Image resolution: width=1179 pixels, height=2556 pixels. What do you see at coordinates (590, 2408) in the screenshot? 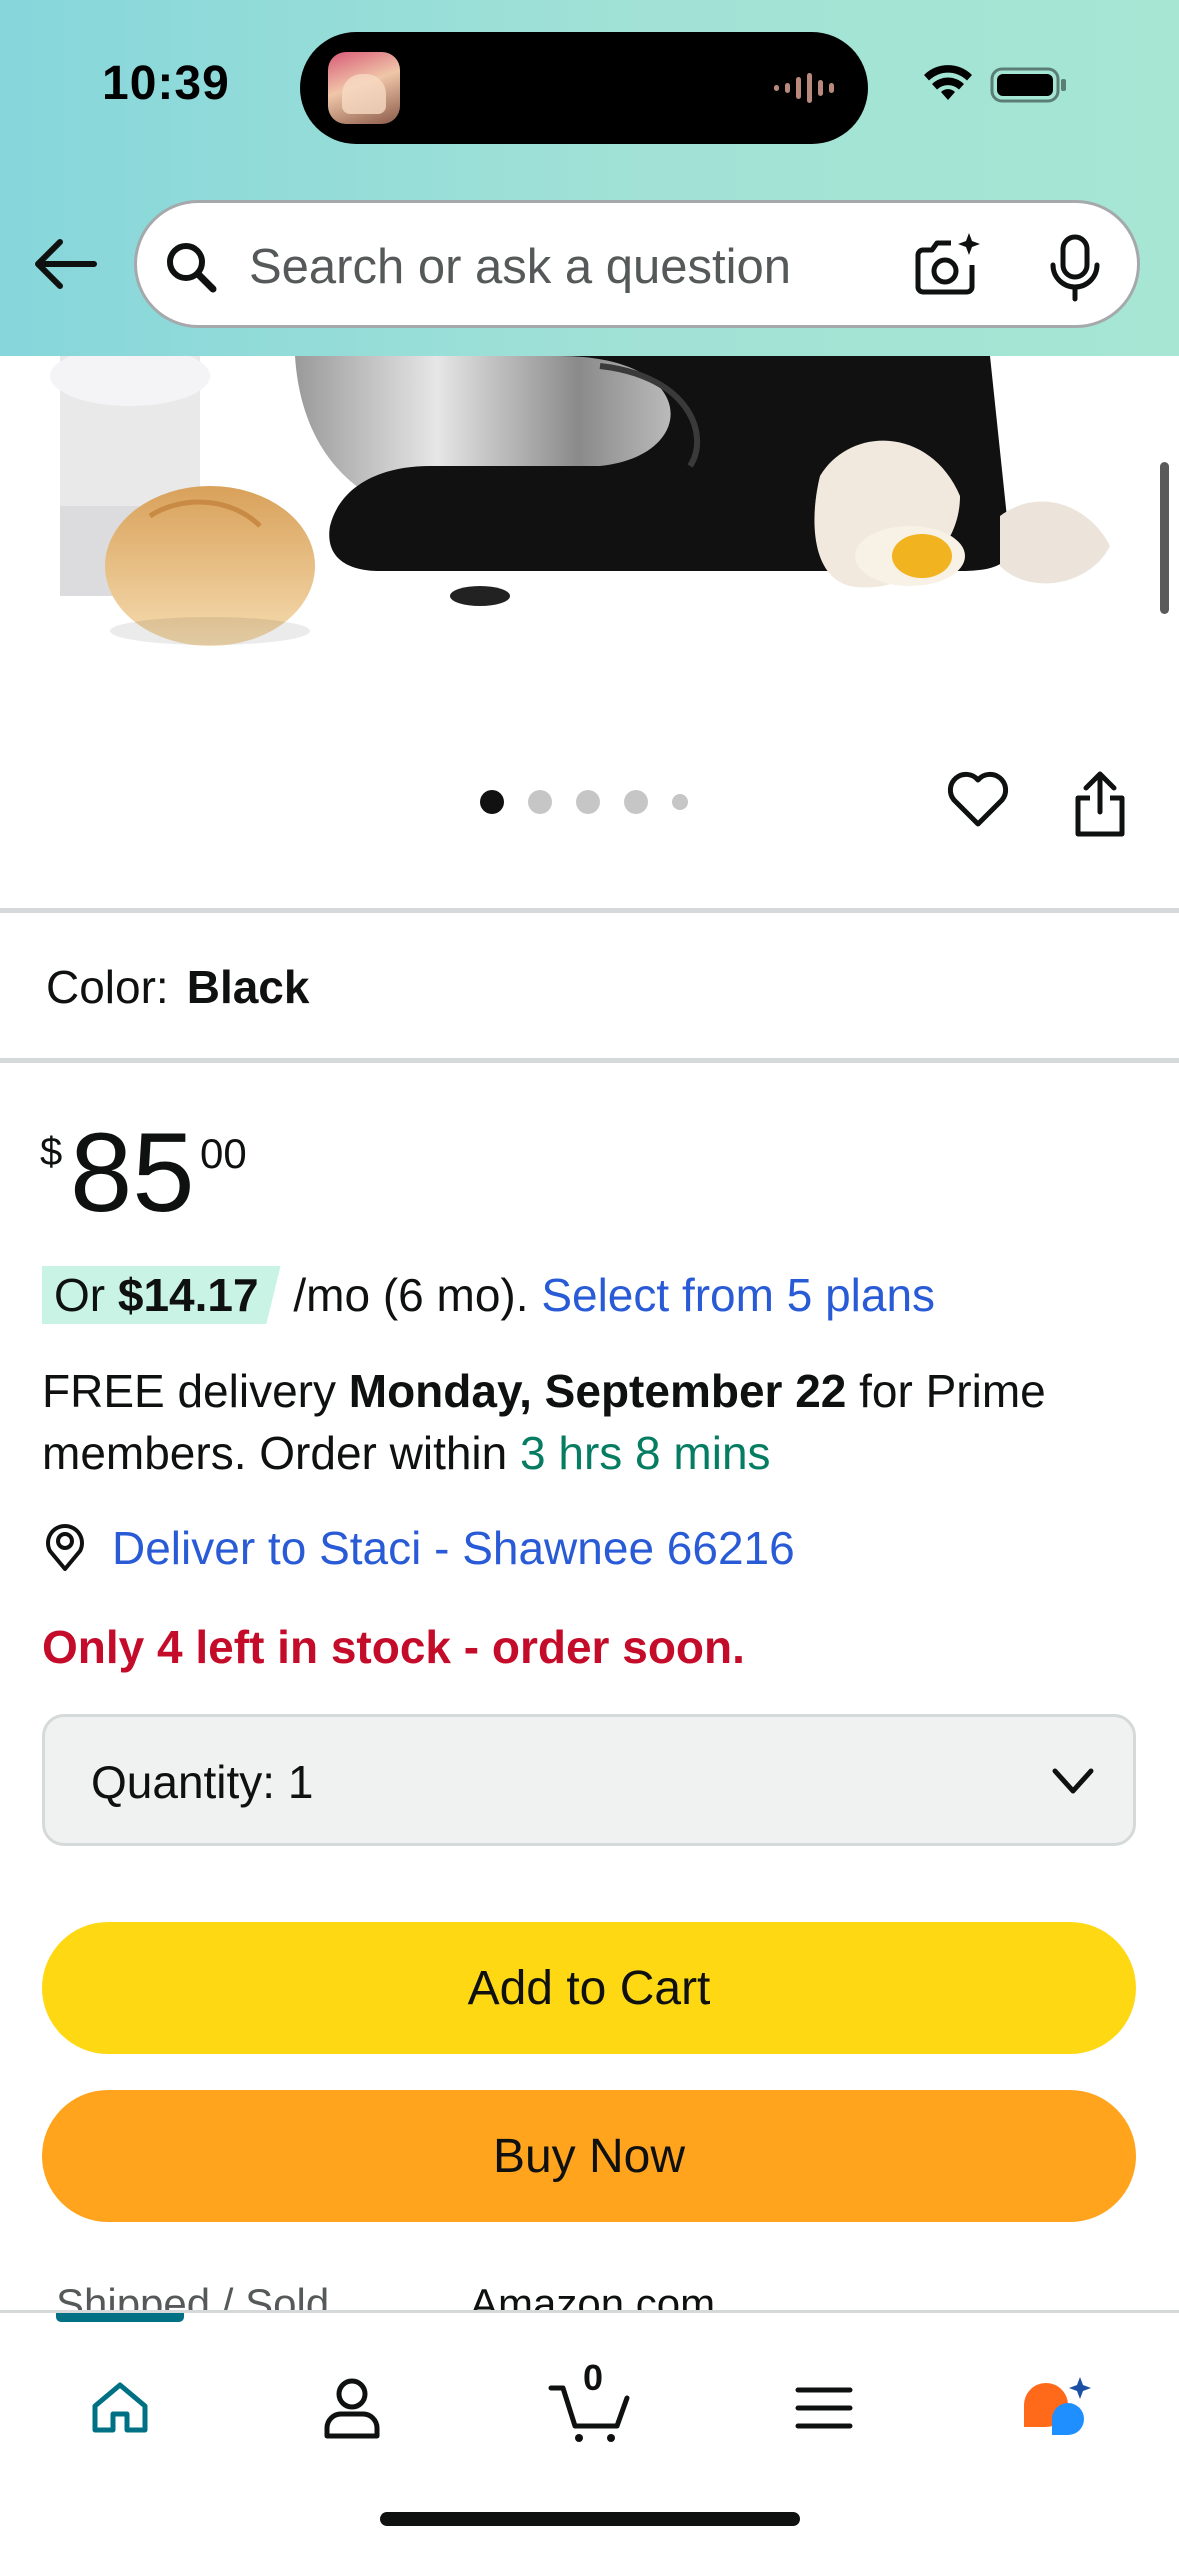
I see `nav-cart: 0` at bounding box center [590, 2408].